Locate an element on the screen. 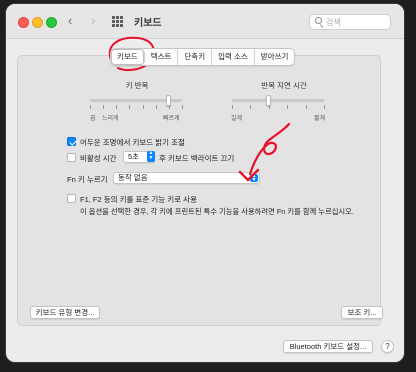 Image resolution: width=416 pixels, height=372 pixels. search-field is located at coordinates (350, 22).